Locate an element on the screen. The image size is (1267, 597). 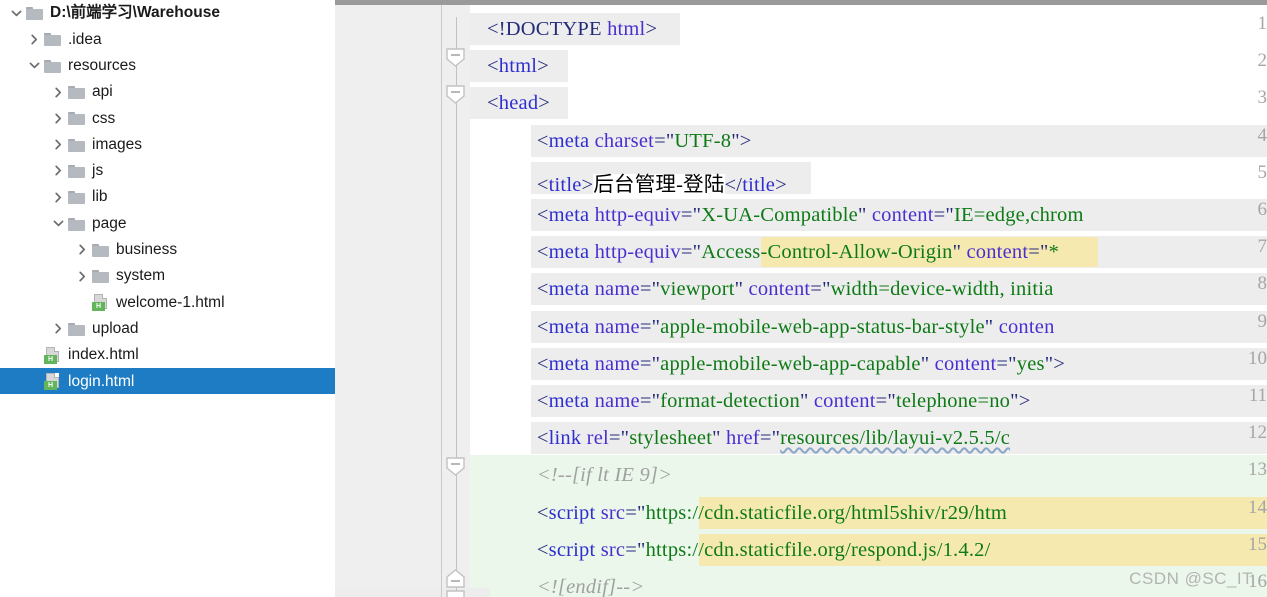
tree-item-system: system is located at coordinates (167, 276).